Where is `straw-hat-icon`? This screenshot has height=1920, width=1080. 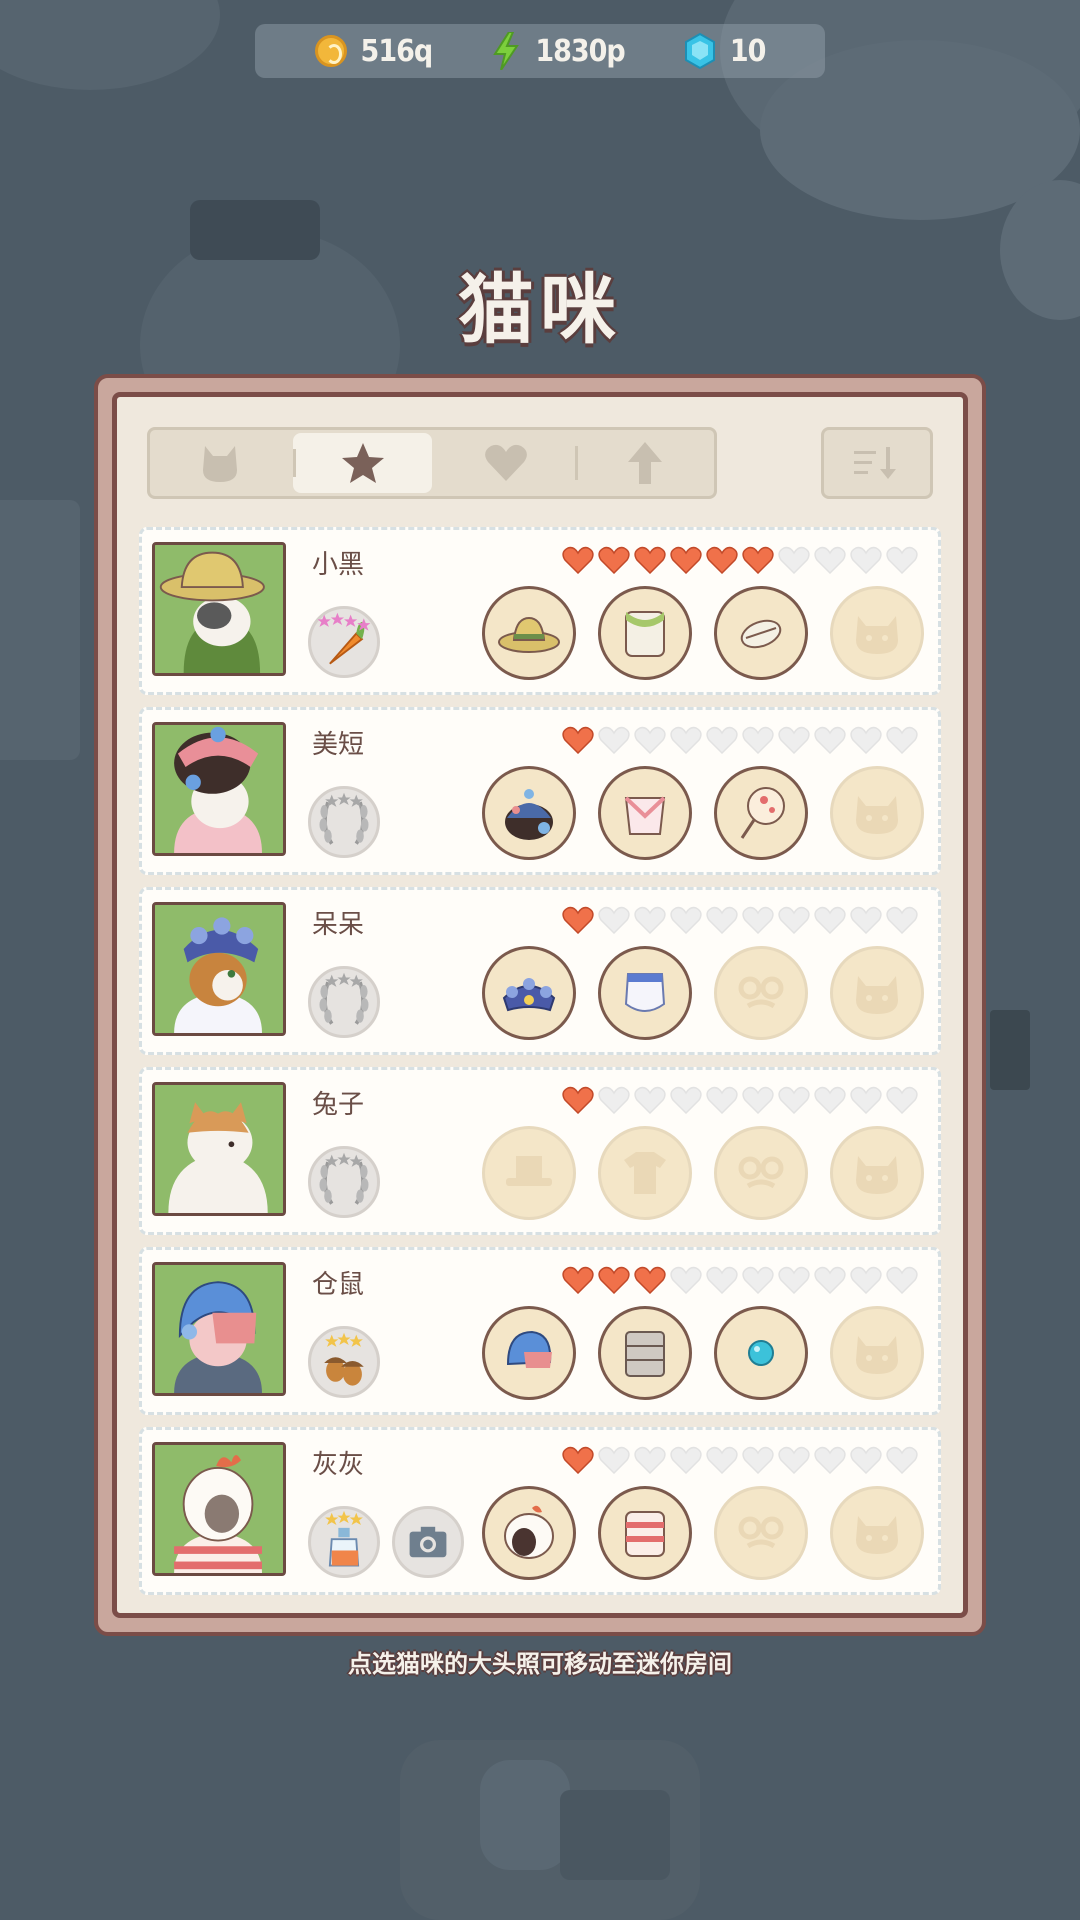 straw-hat-icon is located at coordinates (529, 633).